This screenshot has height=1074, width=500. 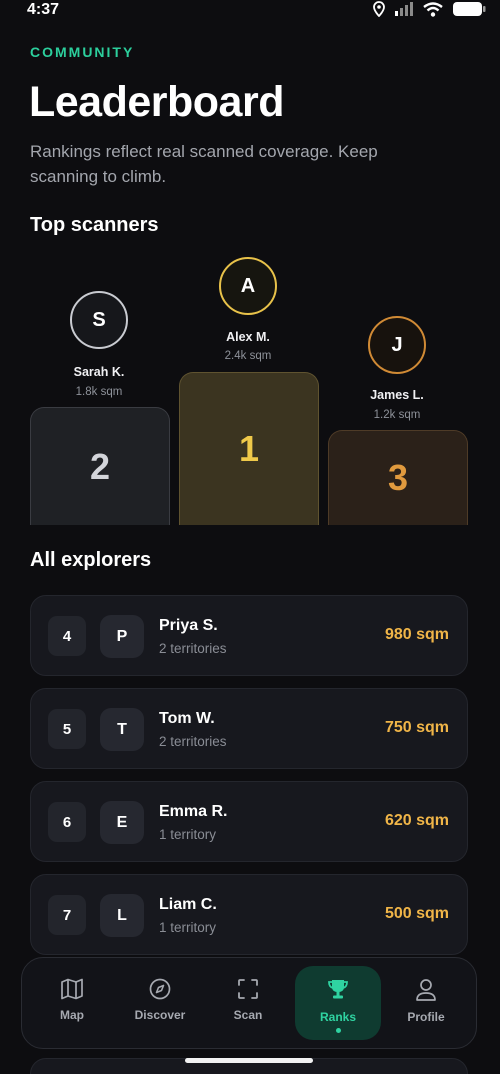 I want to click on status-icons, so click(x=429, y=9).